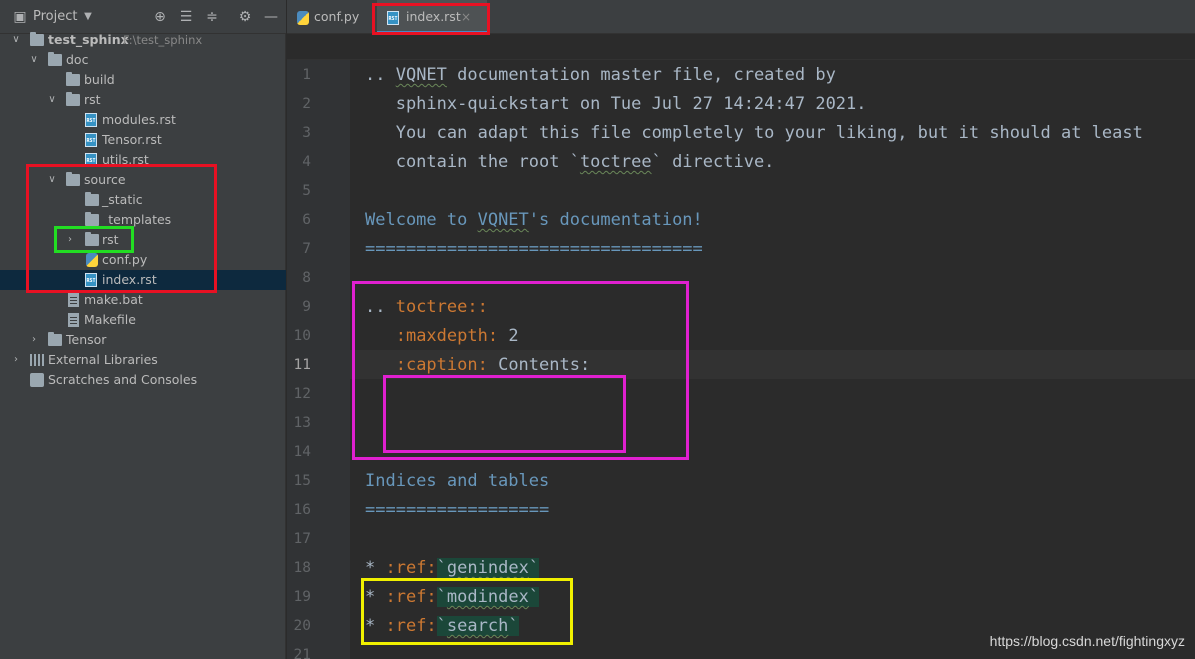 Image resolution: width=1195 pixels, height=659 pixels. What do you see at coordinates (143, 300) in the screenshot?
I see `tree-item-make-bat: make.bat` at bounding box center [143, 300].